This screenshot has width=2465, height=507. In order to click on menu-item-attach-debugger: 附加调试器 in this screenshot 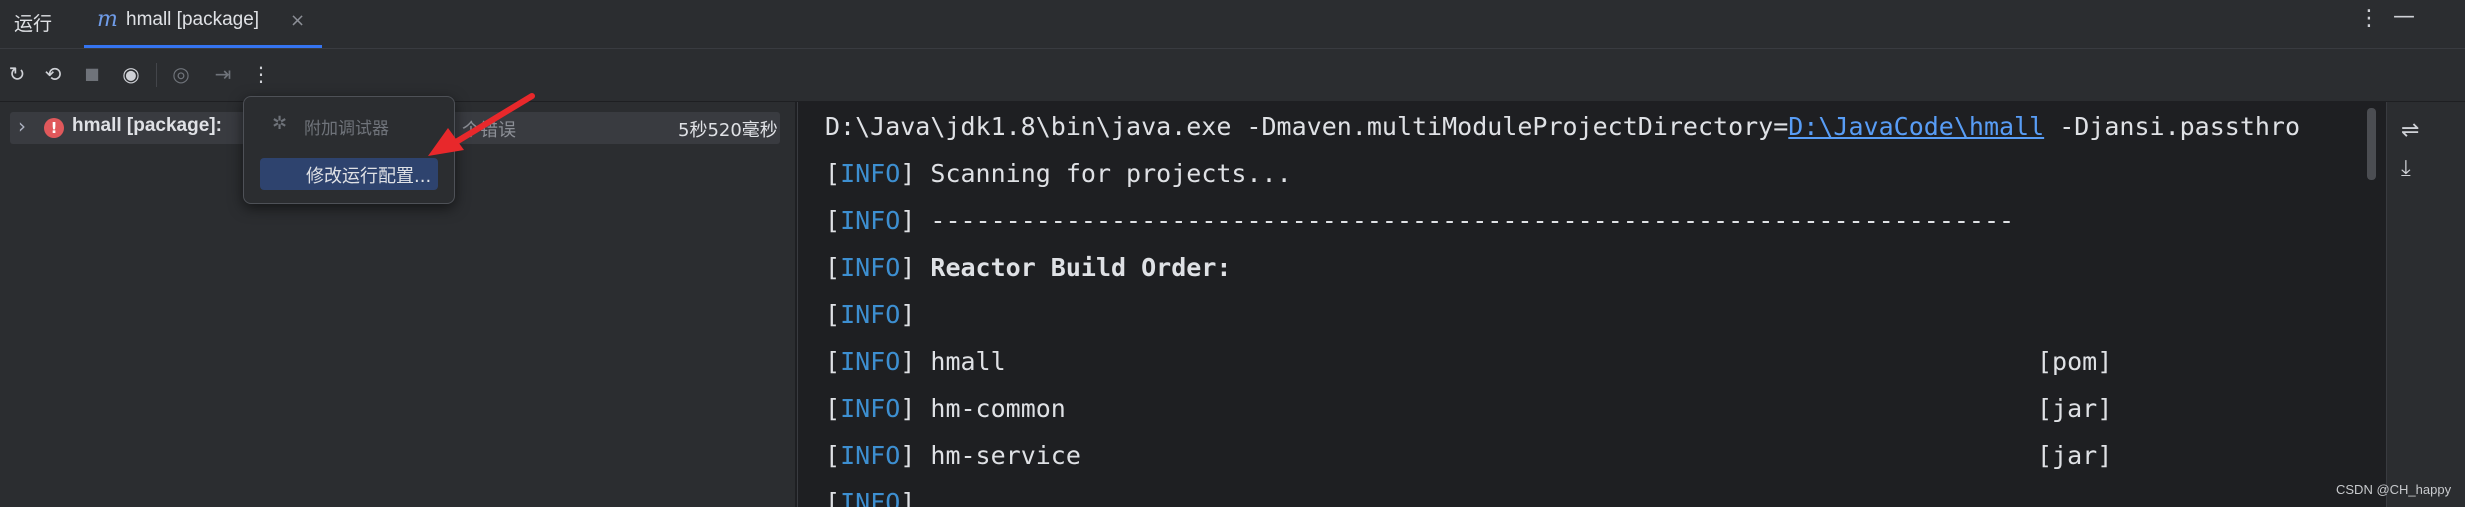, I will do `click(346, 126)`.